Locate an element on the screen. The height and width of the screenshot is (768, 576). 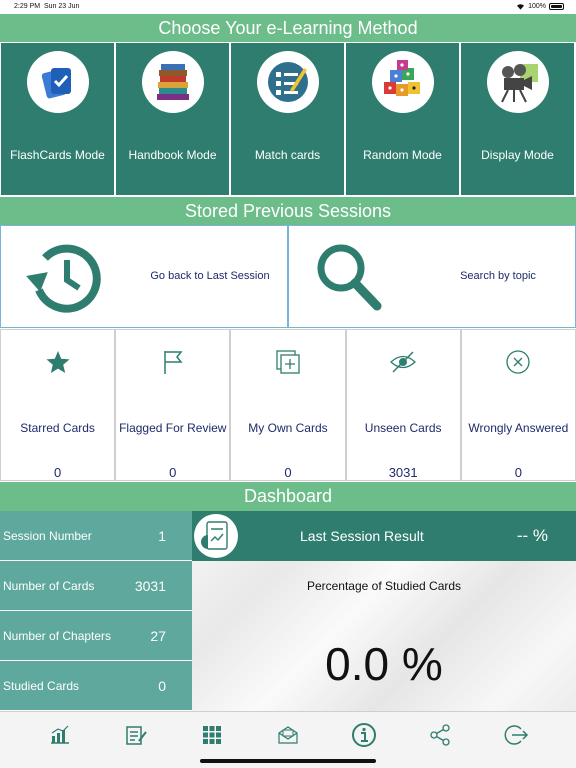
share-icon is located at coordinates (440, 735).